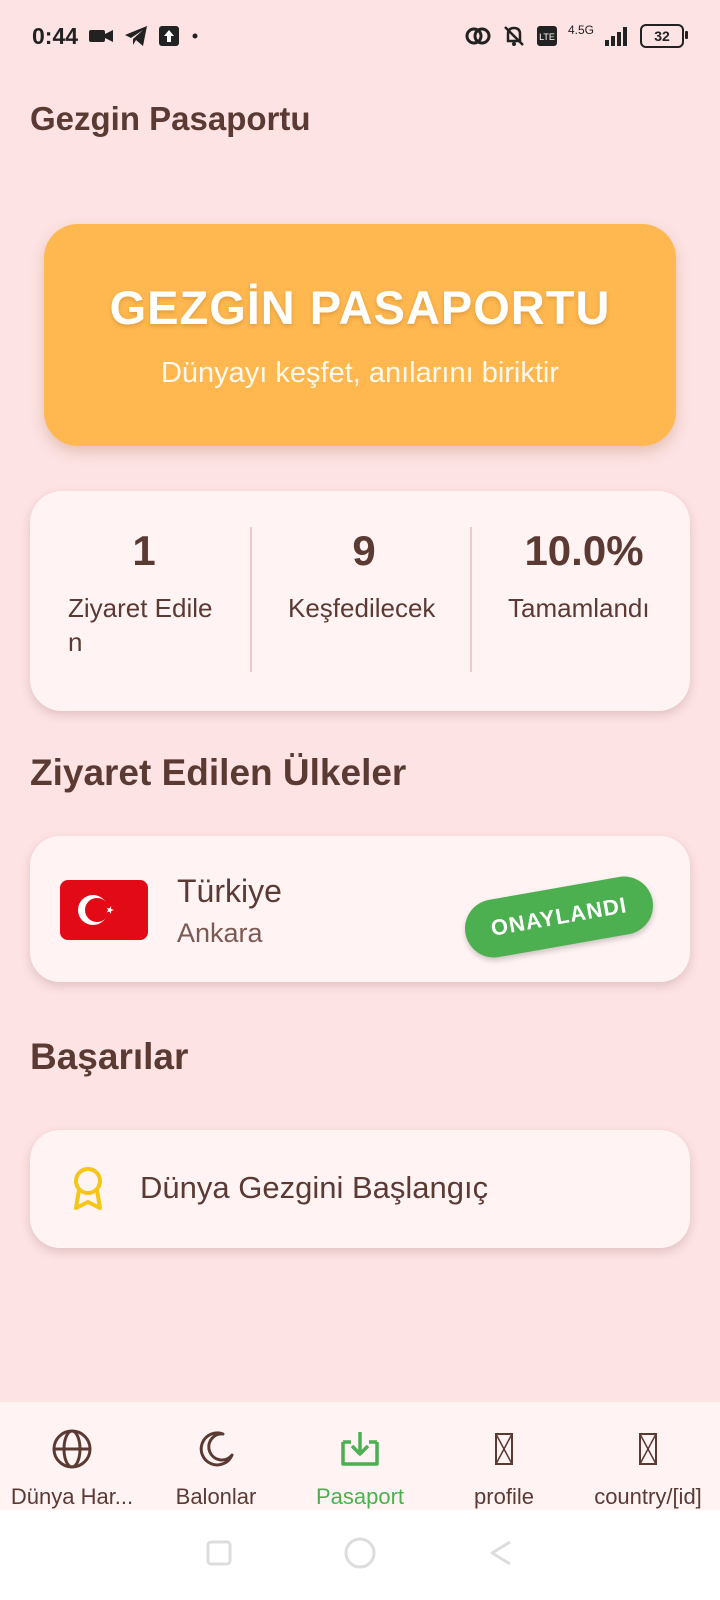 Image resolution: width=720 pixels, height=1600 pixels. Describe the element at coordinates (169, 36) in the screenshot. I see `upload-icon` at that location.